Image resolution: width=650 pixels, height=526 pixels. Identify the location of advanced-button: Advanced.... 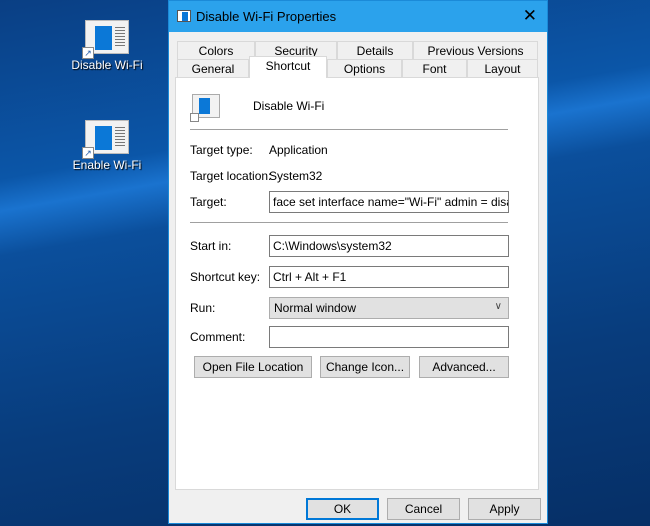
(464, 367).